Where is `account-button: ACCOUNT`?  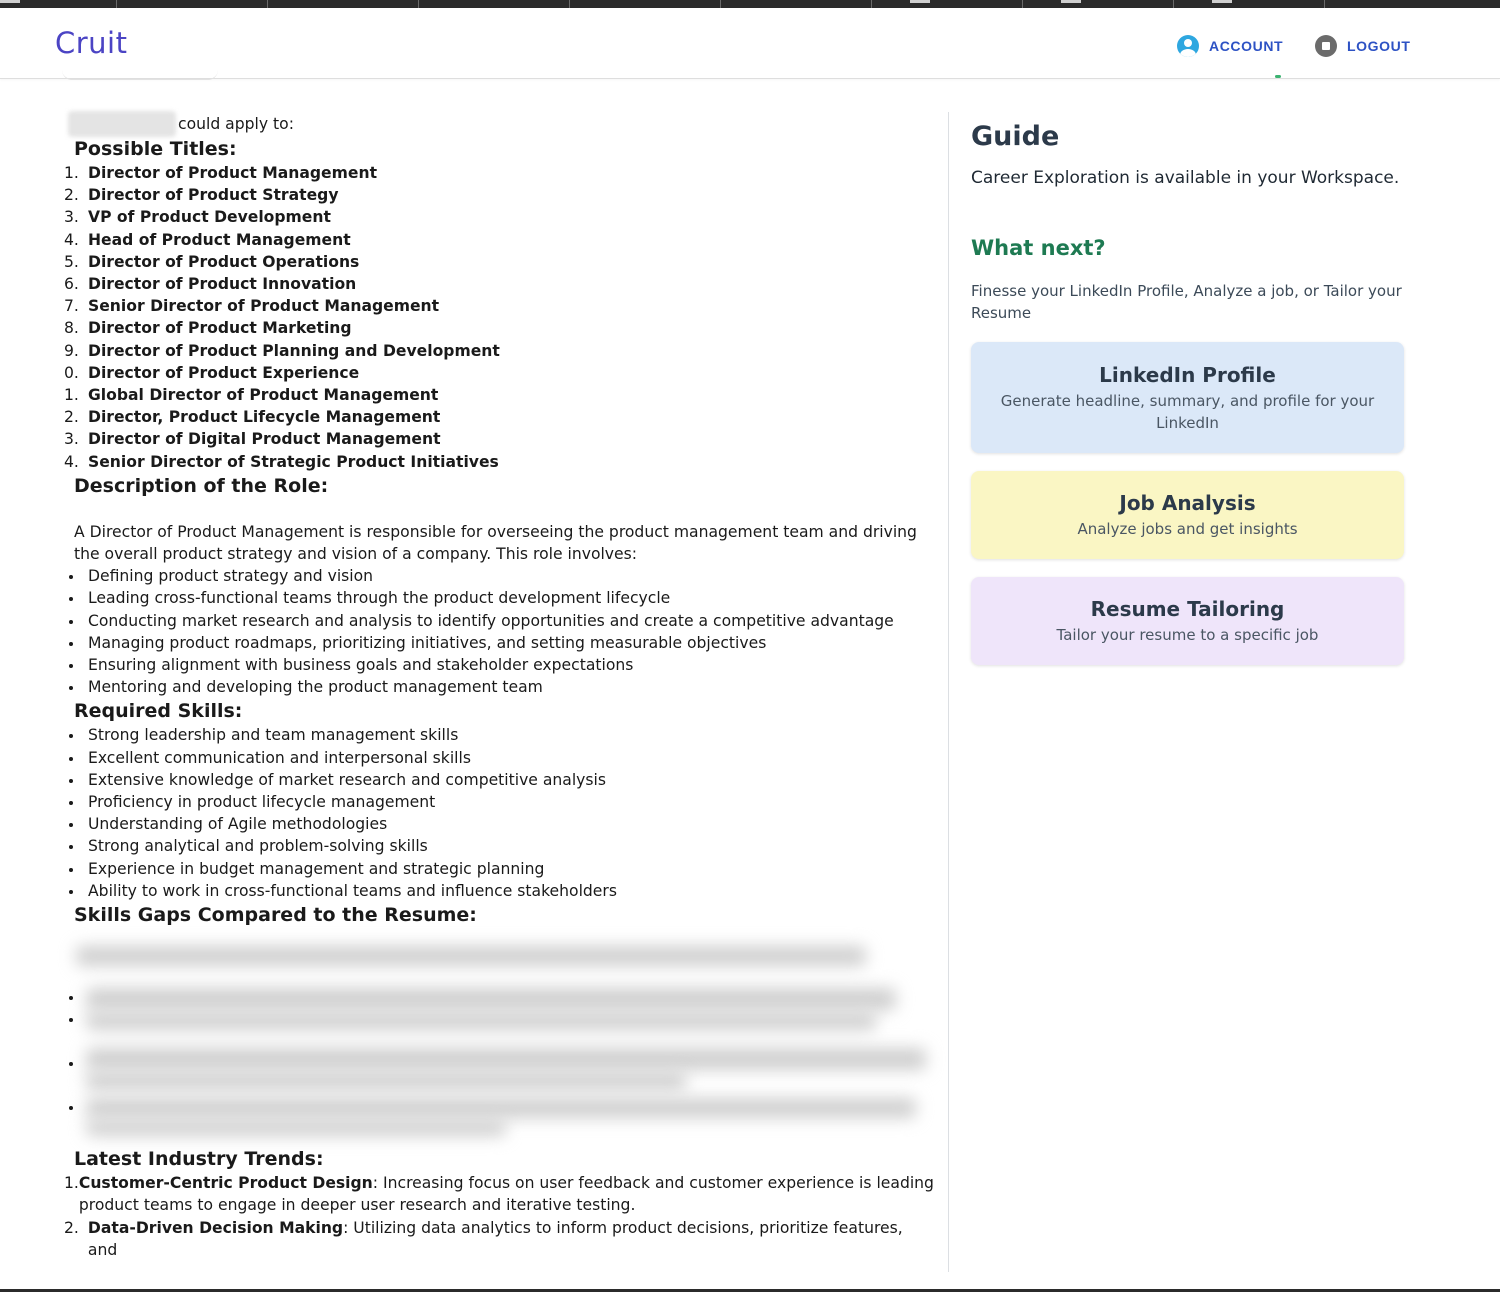 account-button: ACCOUNT is located at coordinates (1230, 46).